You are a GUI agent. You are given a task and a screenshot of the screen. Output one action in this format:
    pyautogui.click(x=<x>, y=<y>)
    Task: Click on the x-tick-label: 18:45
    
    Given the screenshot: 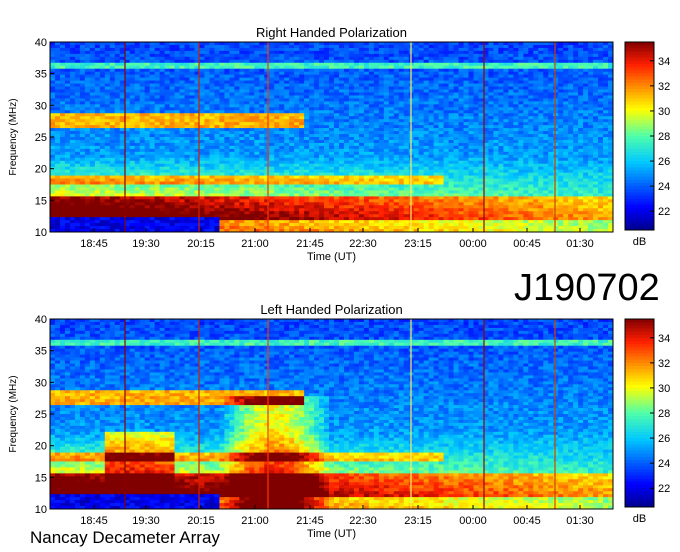 What is the action you would take?
    pyautogui.click(x=94, y=244)
    